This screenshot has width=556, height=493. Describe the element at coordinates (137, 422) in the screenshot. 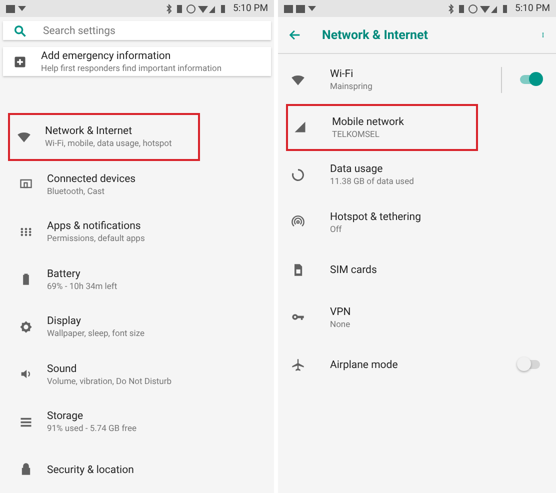

I see `settings-item: Storage 91% used - 5.74 GB free` at that location.